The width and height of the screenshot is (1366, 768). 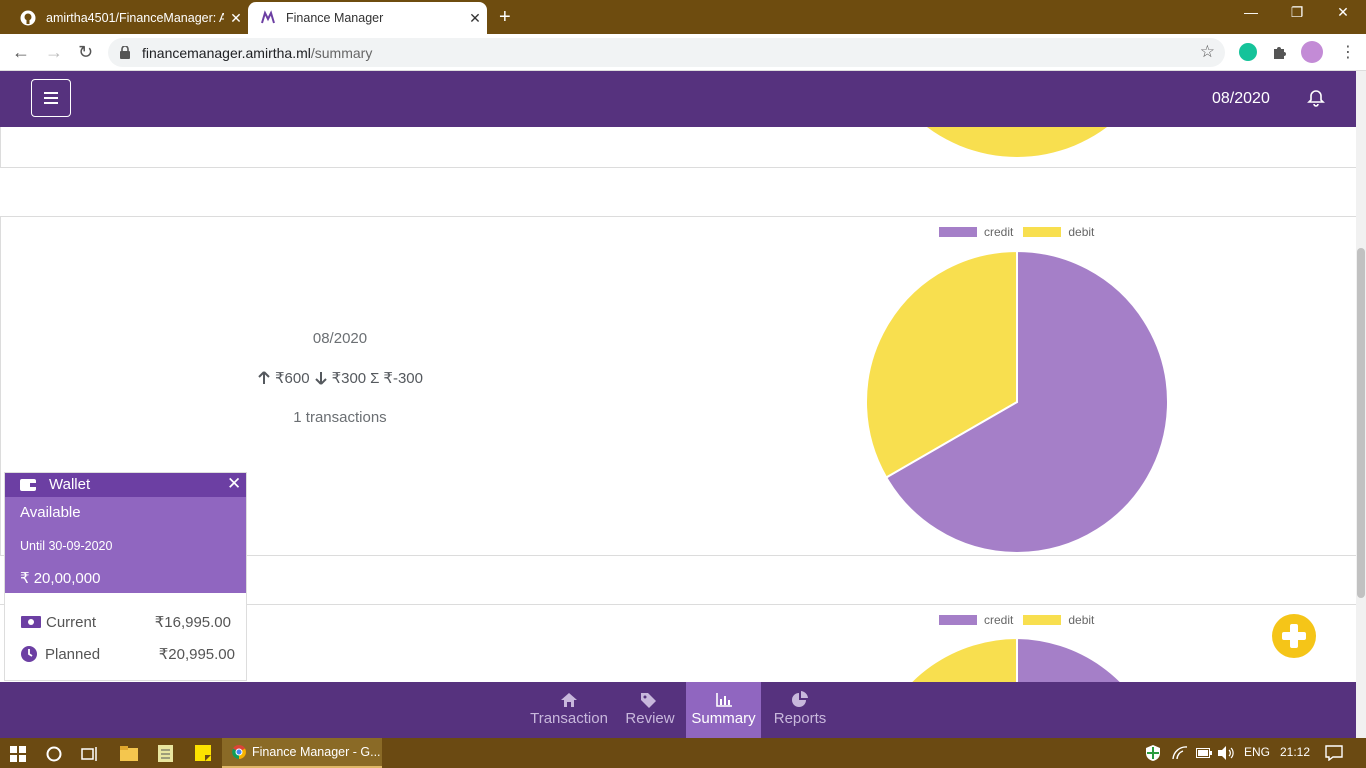 I want to click on battery-icon, so click(x=1204, y=753).